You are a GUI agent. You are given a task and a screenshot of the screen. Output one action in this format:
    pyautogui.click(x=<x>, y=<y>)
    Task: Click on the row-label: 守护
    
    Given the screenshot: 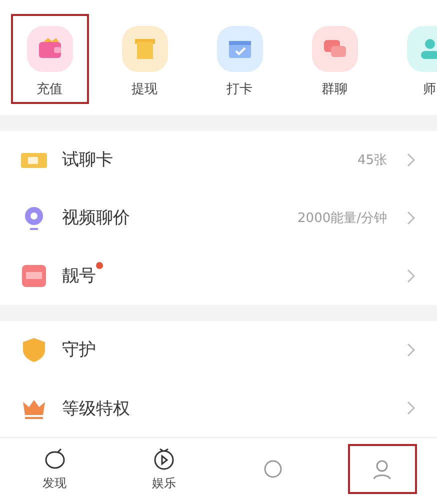 What is the action you would take?
    pyautogui.click(x=79, y=350)
    